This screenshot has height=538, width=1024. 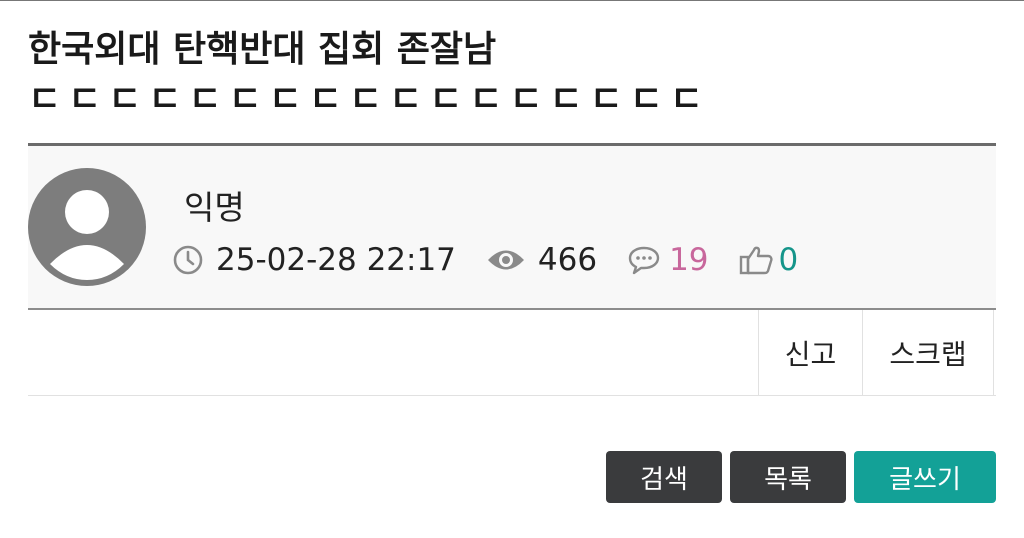 What do you see at coordinates (336, 260) in the screenshot?
I see `post-datetime: 25-02-28 22:17` at bounding box center [336, 260].